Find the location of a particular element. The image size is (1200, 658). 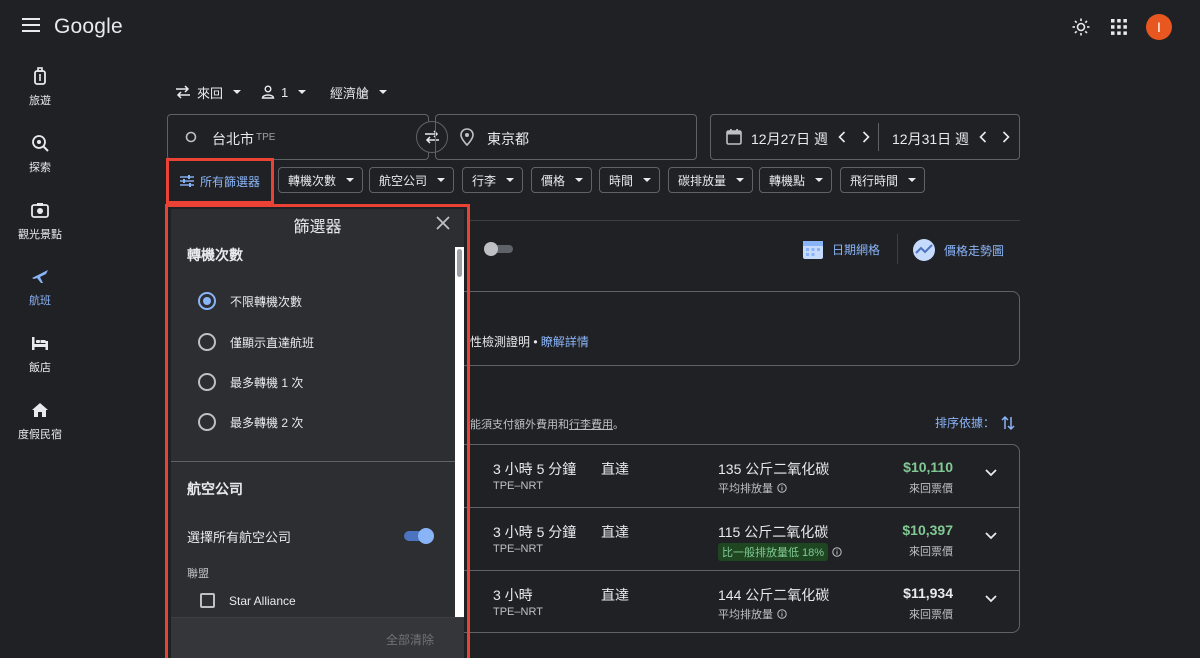

chip-airlines: 航空公司 is located at coordinates (412, 180).